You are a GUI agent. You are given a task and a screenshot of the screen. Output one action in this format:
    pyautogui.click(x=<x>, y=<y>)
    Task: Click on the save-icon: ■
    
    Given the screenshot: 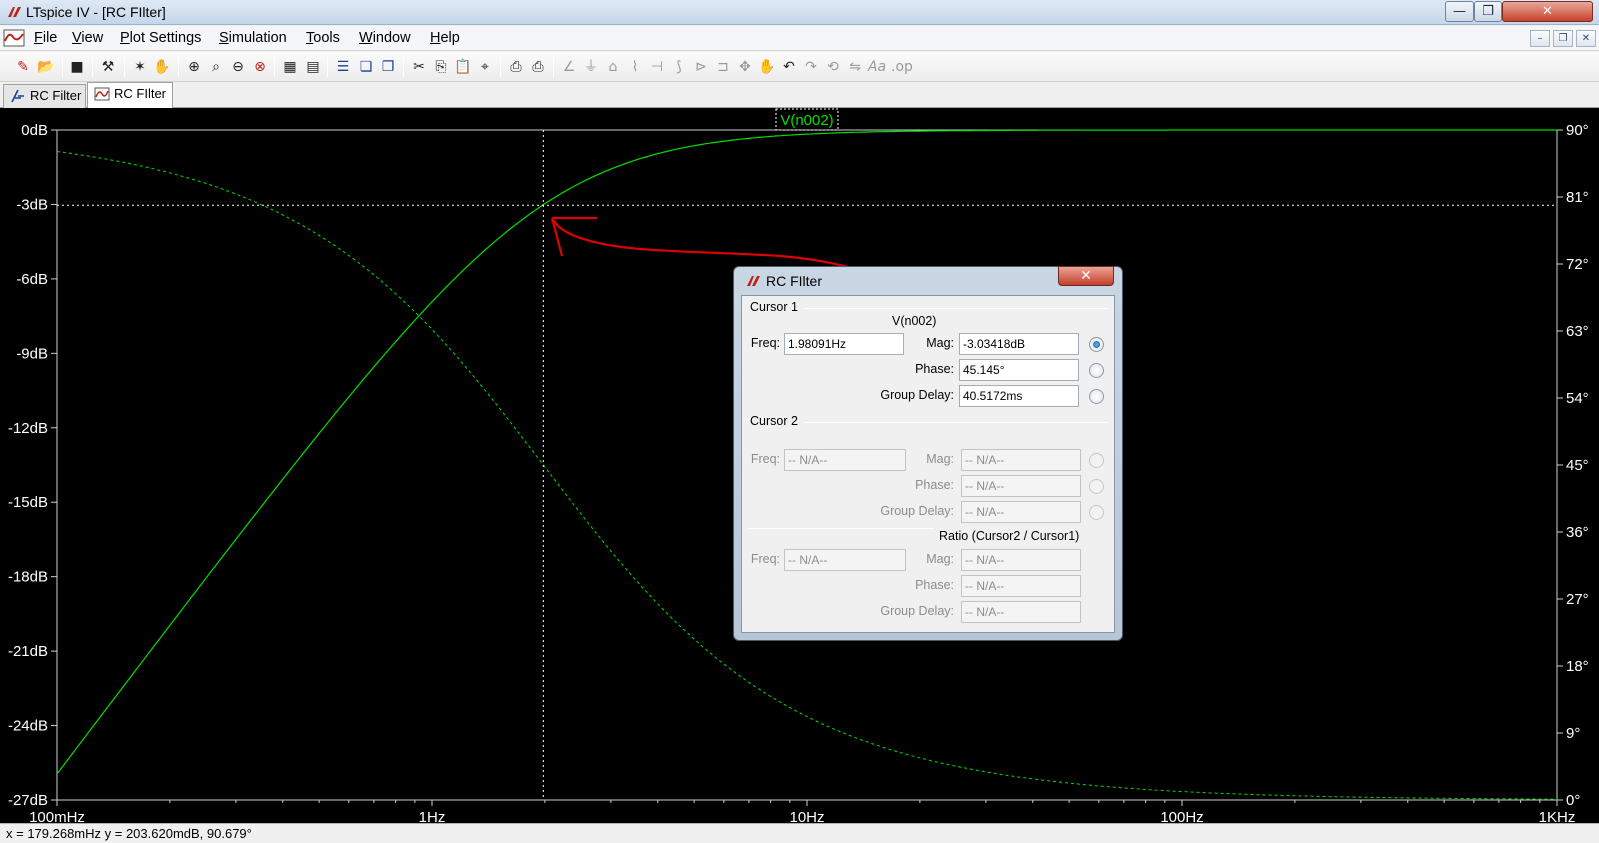 What is the action you would take?
    pyautogui.click(x=77, y=67)
    